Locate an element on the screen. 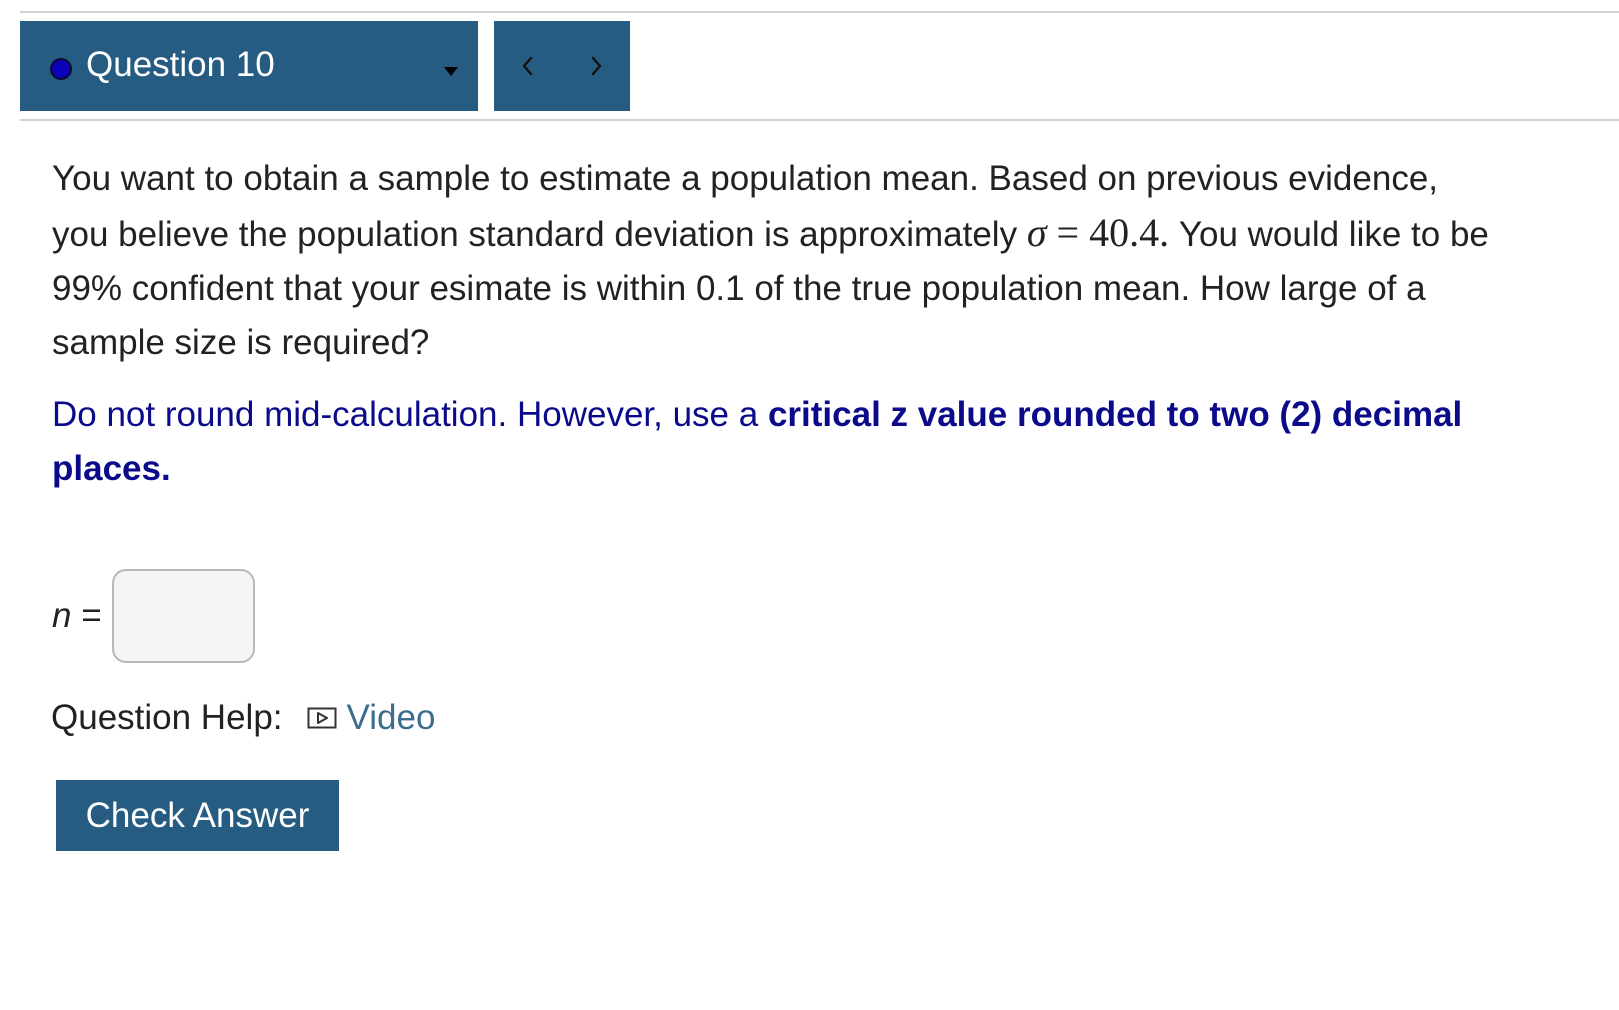  question-pager is located at coordinates (562, 66).